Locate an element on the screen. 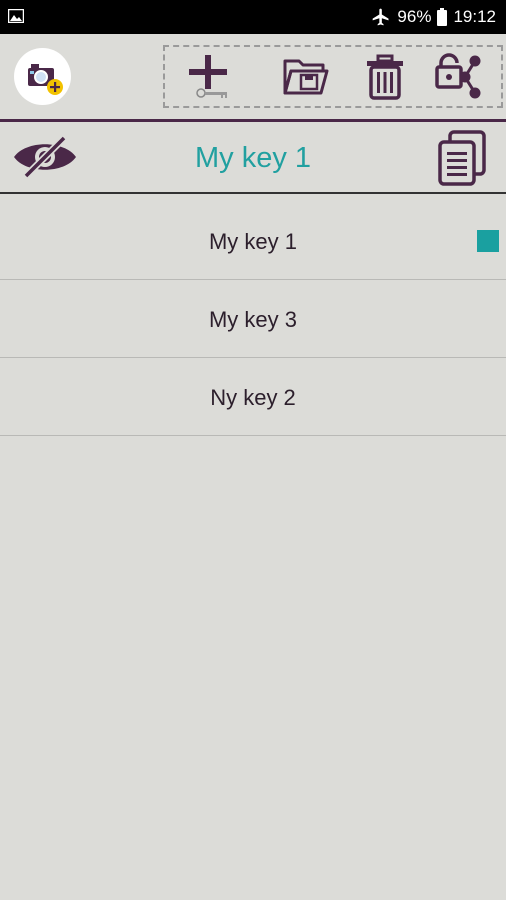 The width and height of the screenshot is (506, 900). gallery-icon is located at coordinates (16, 16).